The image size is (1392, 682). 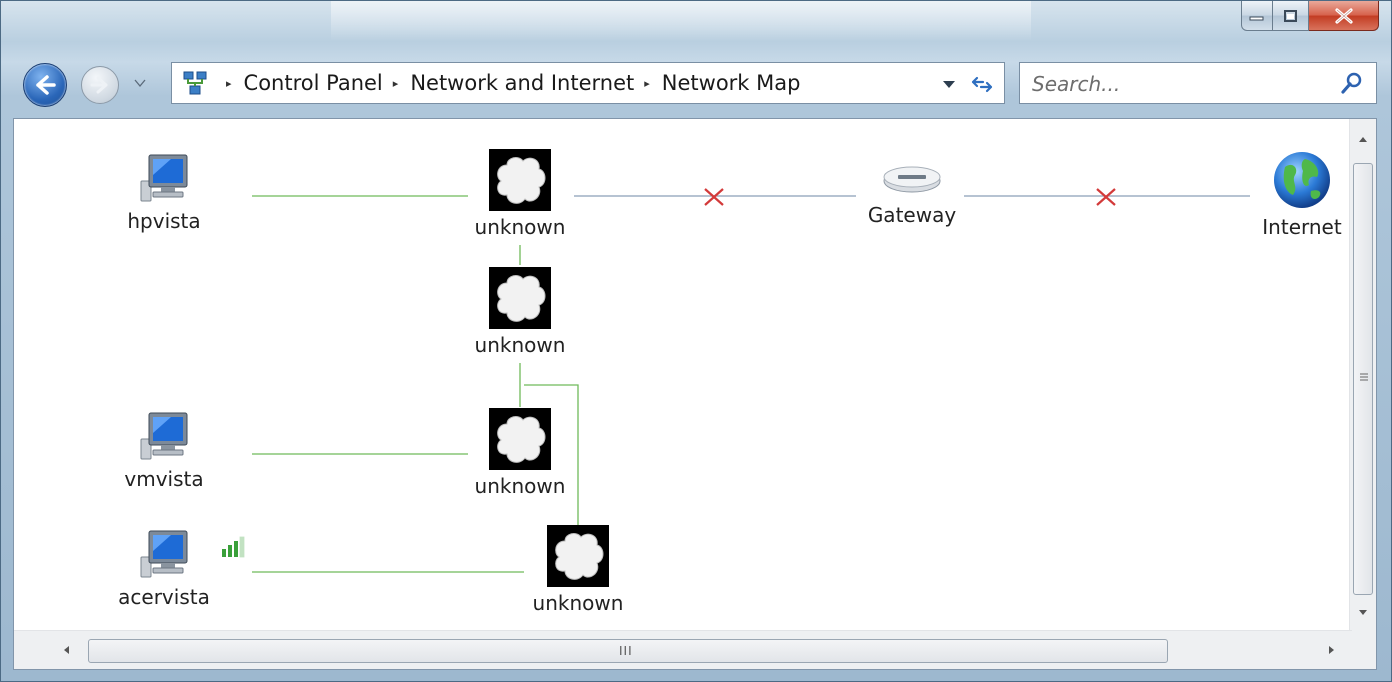 What do you see at coordinates (1363, 139) in the screenshot?
I see `scroll-up-arrow-icon` at bounding box center [1363, 139].